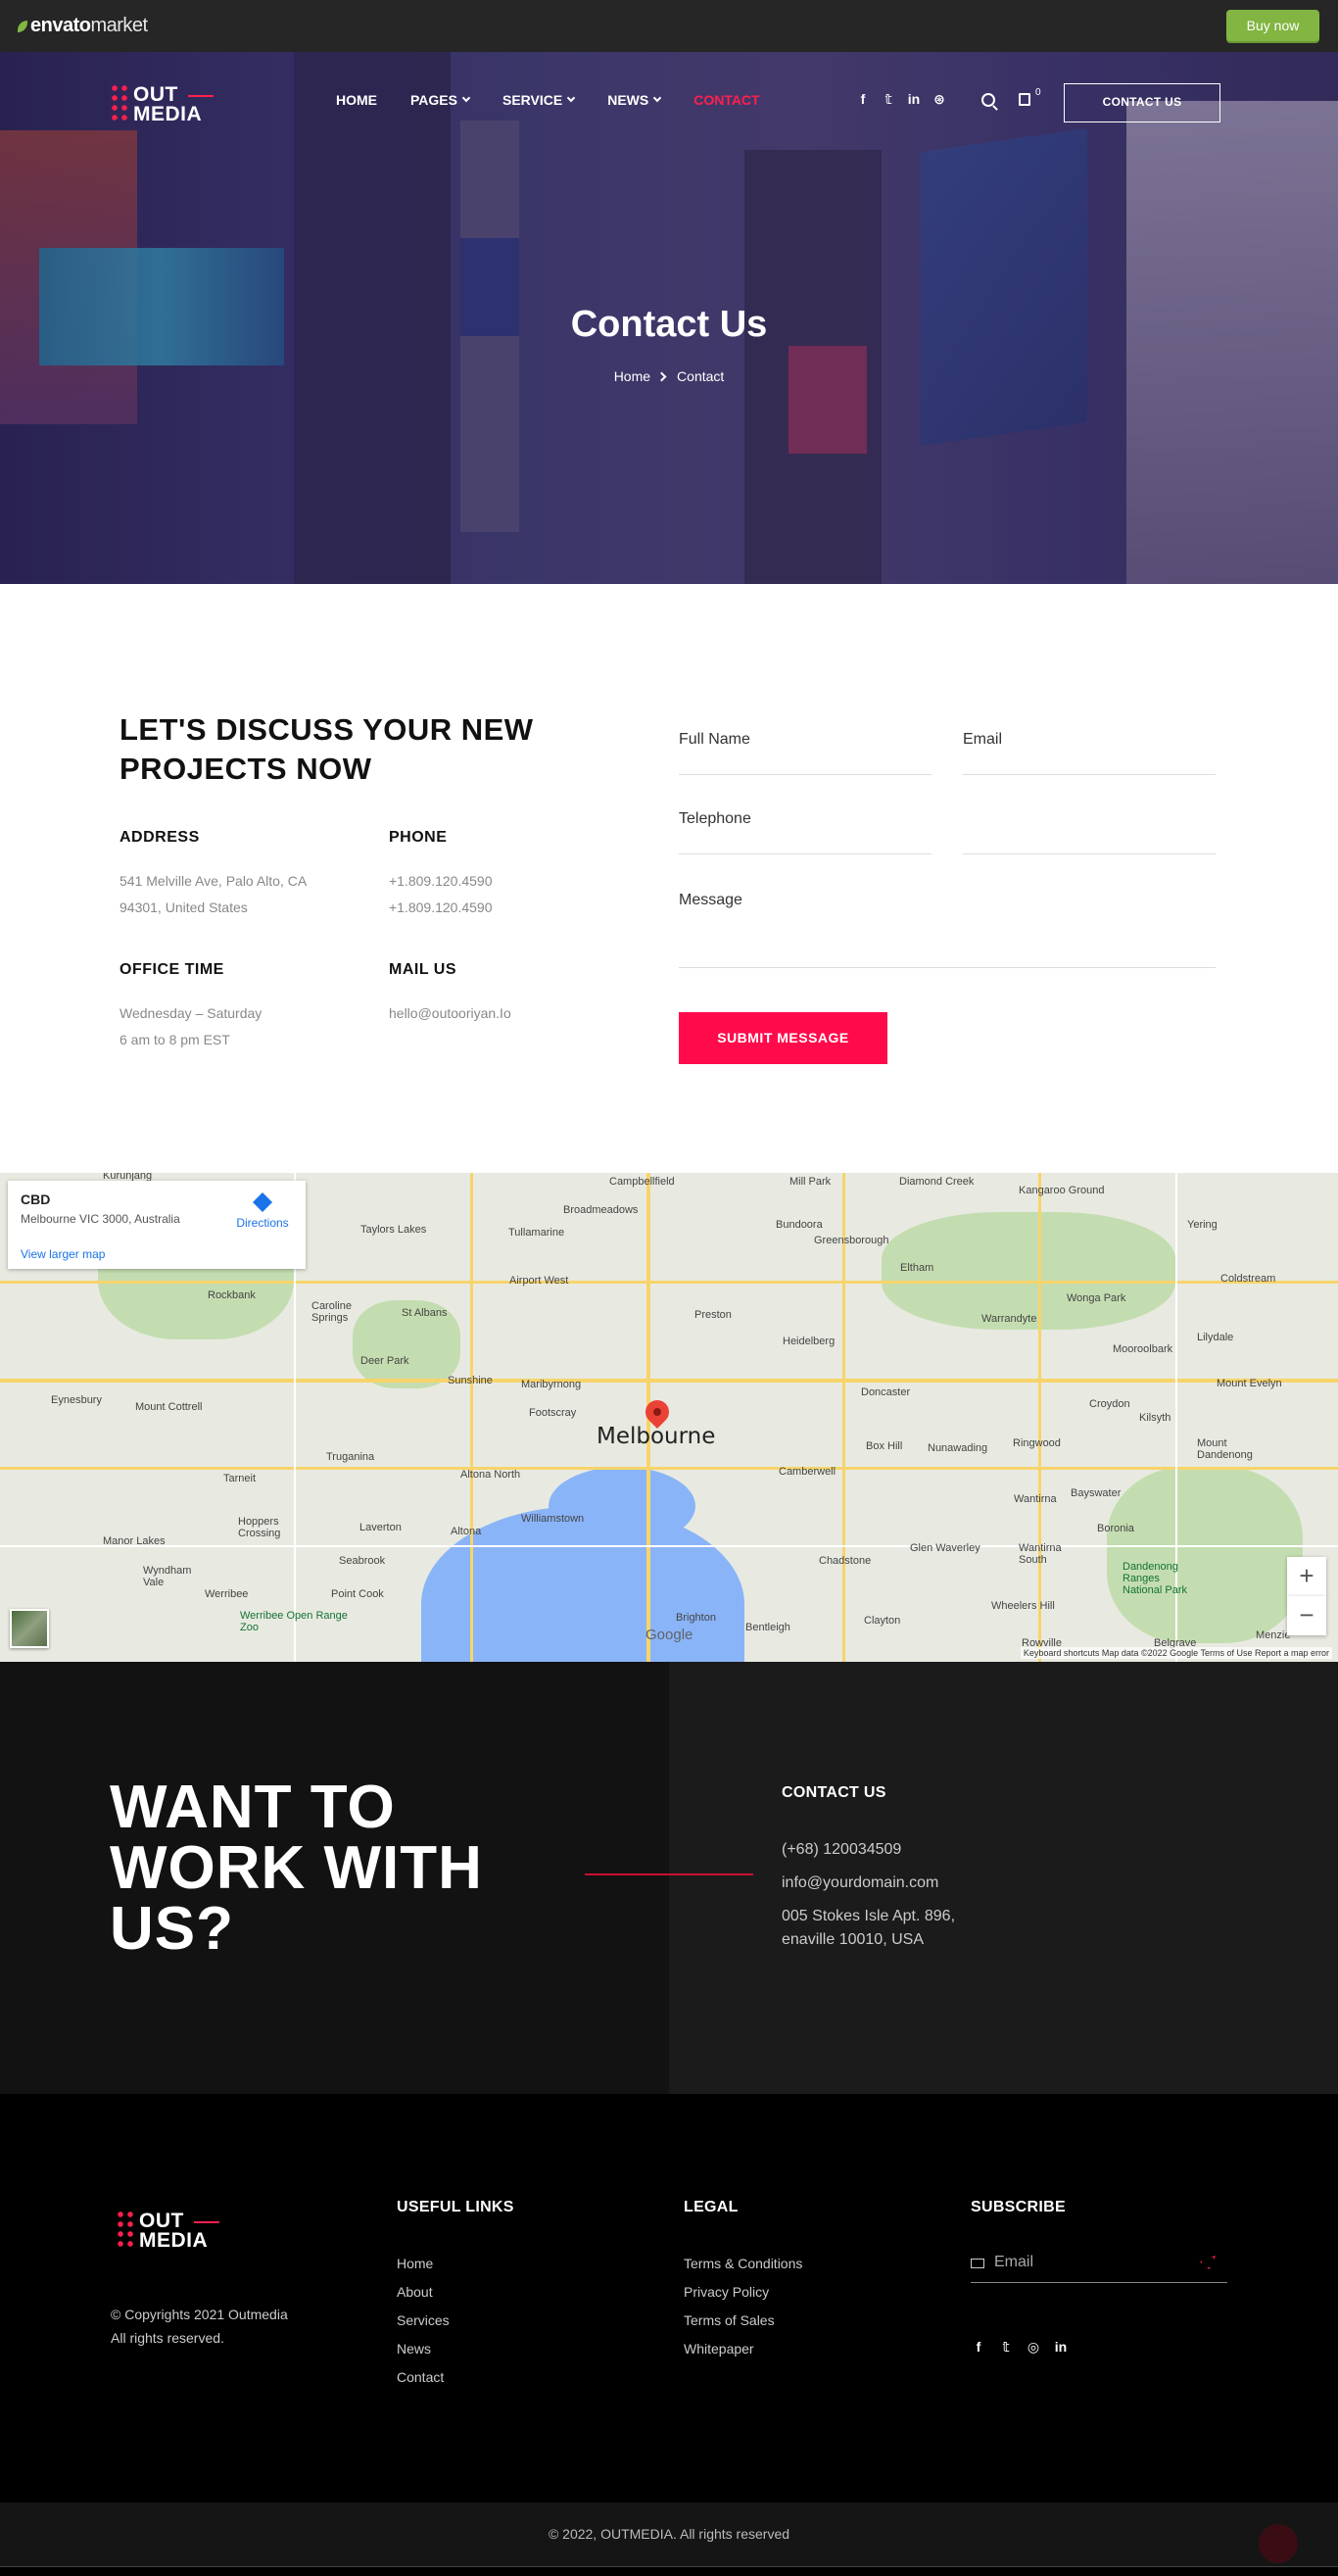 Image resolution: width=1338 pixels, height=2576 pixels. I want to click on cart-icon, so click(1024, 99).